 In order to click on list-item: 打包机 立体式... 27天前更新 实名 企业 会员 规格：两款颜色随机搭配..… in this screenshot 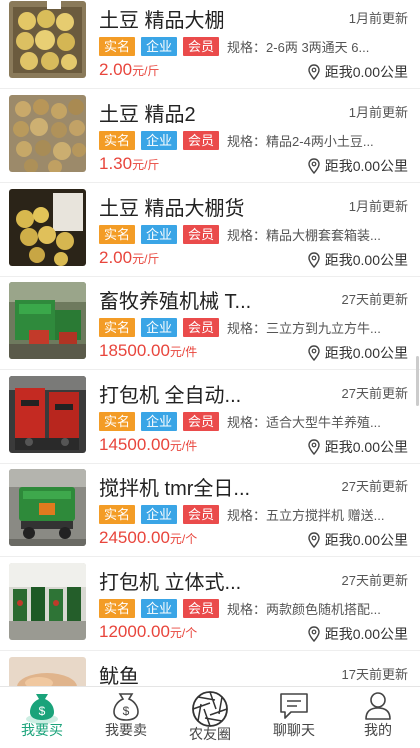, I will do `click(210, 604)`.